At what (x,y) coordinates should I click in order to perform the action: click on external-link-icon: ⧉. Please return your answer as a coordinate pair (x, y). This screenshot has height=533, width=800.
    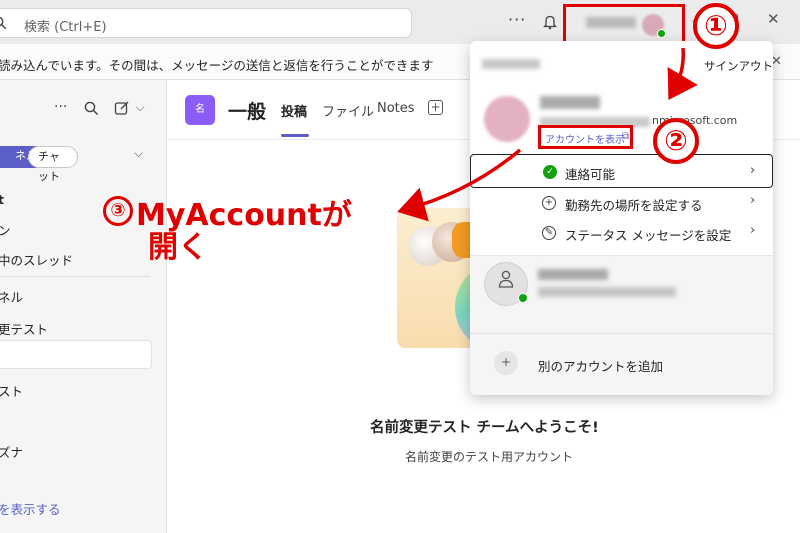
    Looking at the image, I should click on (626, 136).